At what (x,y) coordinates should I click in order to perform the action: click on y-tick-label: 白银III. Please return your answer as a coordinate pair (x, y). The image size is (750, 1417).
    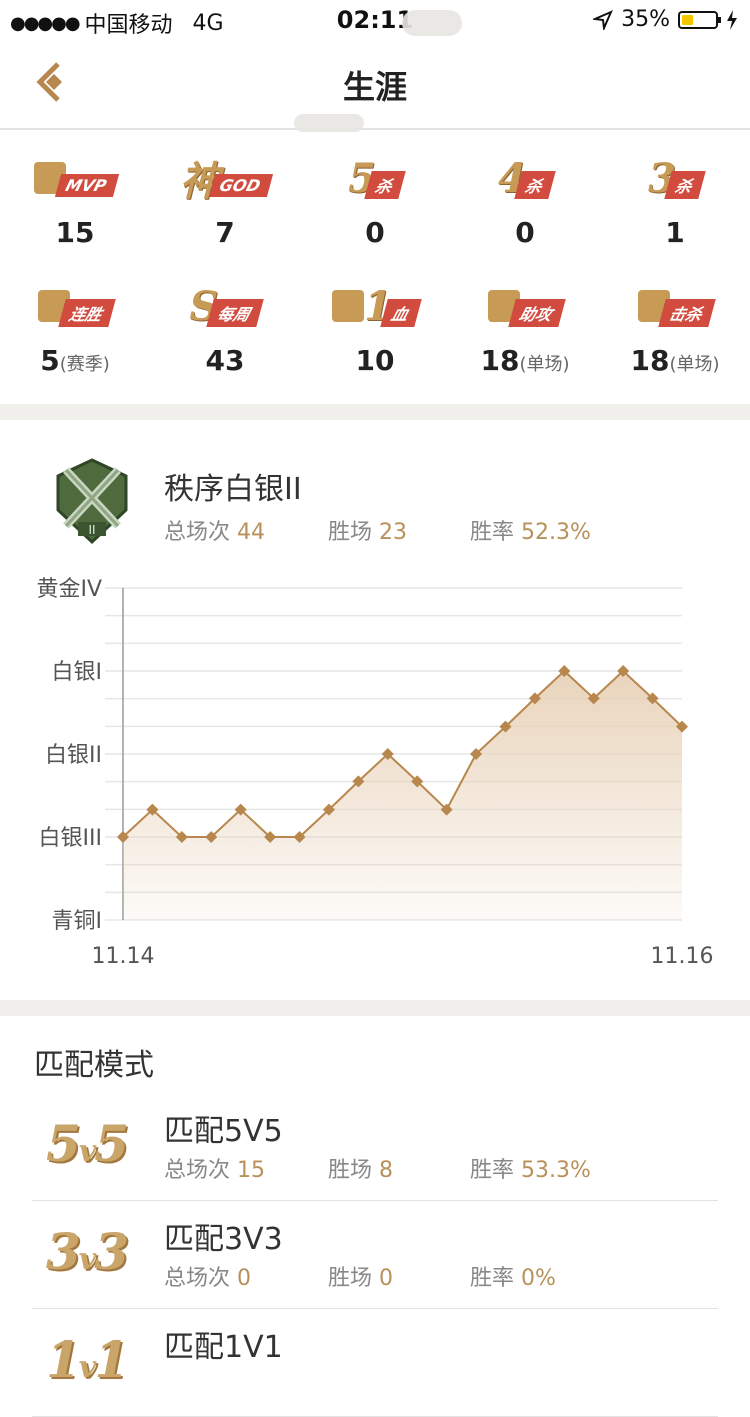
    Looking at the image, I should click on (70, 838).